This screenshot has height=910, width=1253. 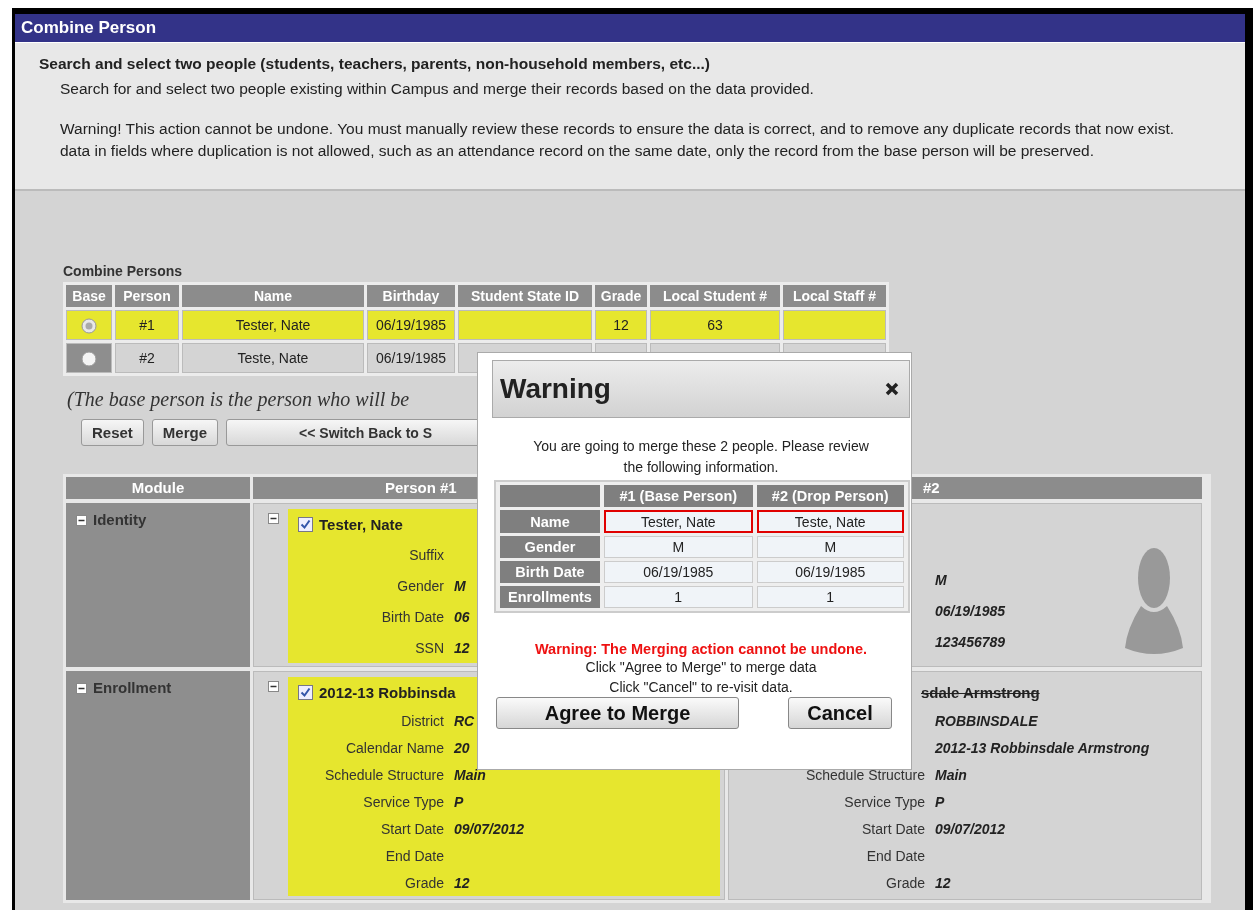 I want to click on record-title: Tester, Nate, so click(x=361, y=524).